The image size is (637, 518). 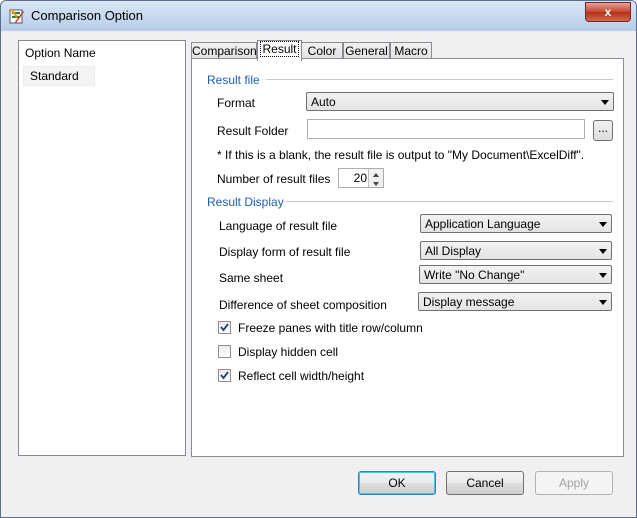 I want to click on language-label: Language of result file, so click(x=278, y=226).